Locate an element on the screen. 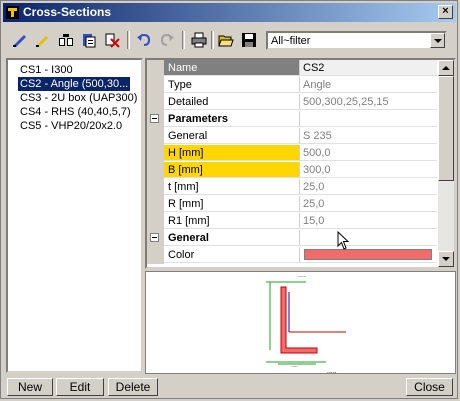 This screenshot has height=401, width=460. open-icon is located at coordinates (226, 41).